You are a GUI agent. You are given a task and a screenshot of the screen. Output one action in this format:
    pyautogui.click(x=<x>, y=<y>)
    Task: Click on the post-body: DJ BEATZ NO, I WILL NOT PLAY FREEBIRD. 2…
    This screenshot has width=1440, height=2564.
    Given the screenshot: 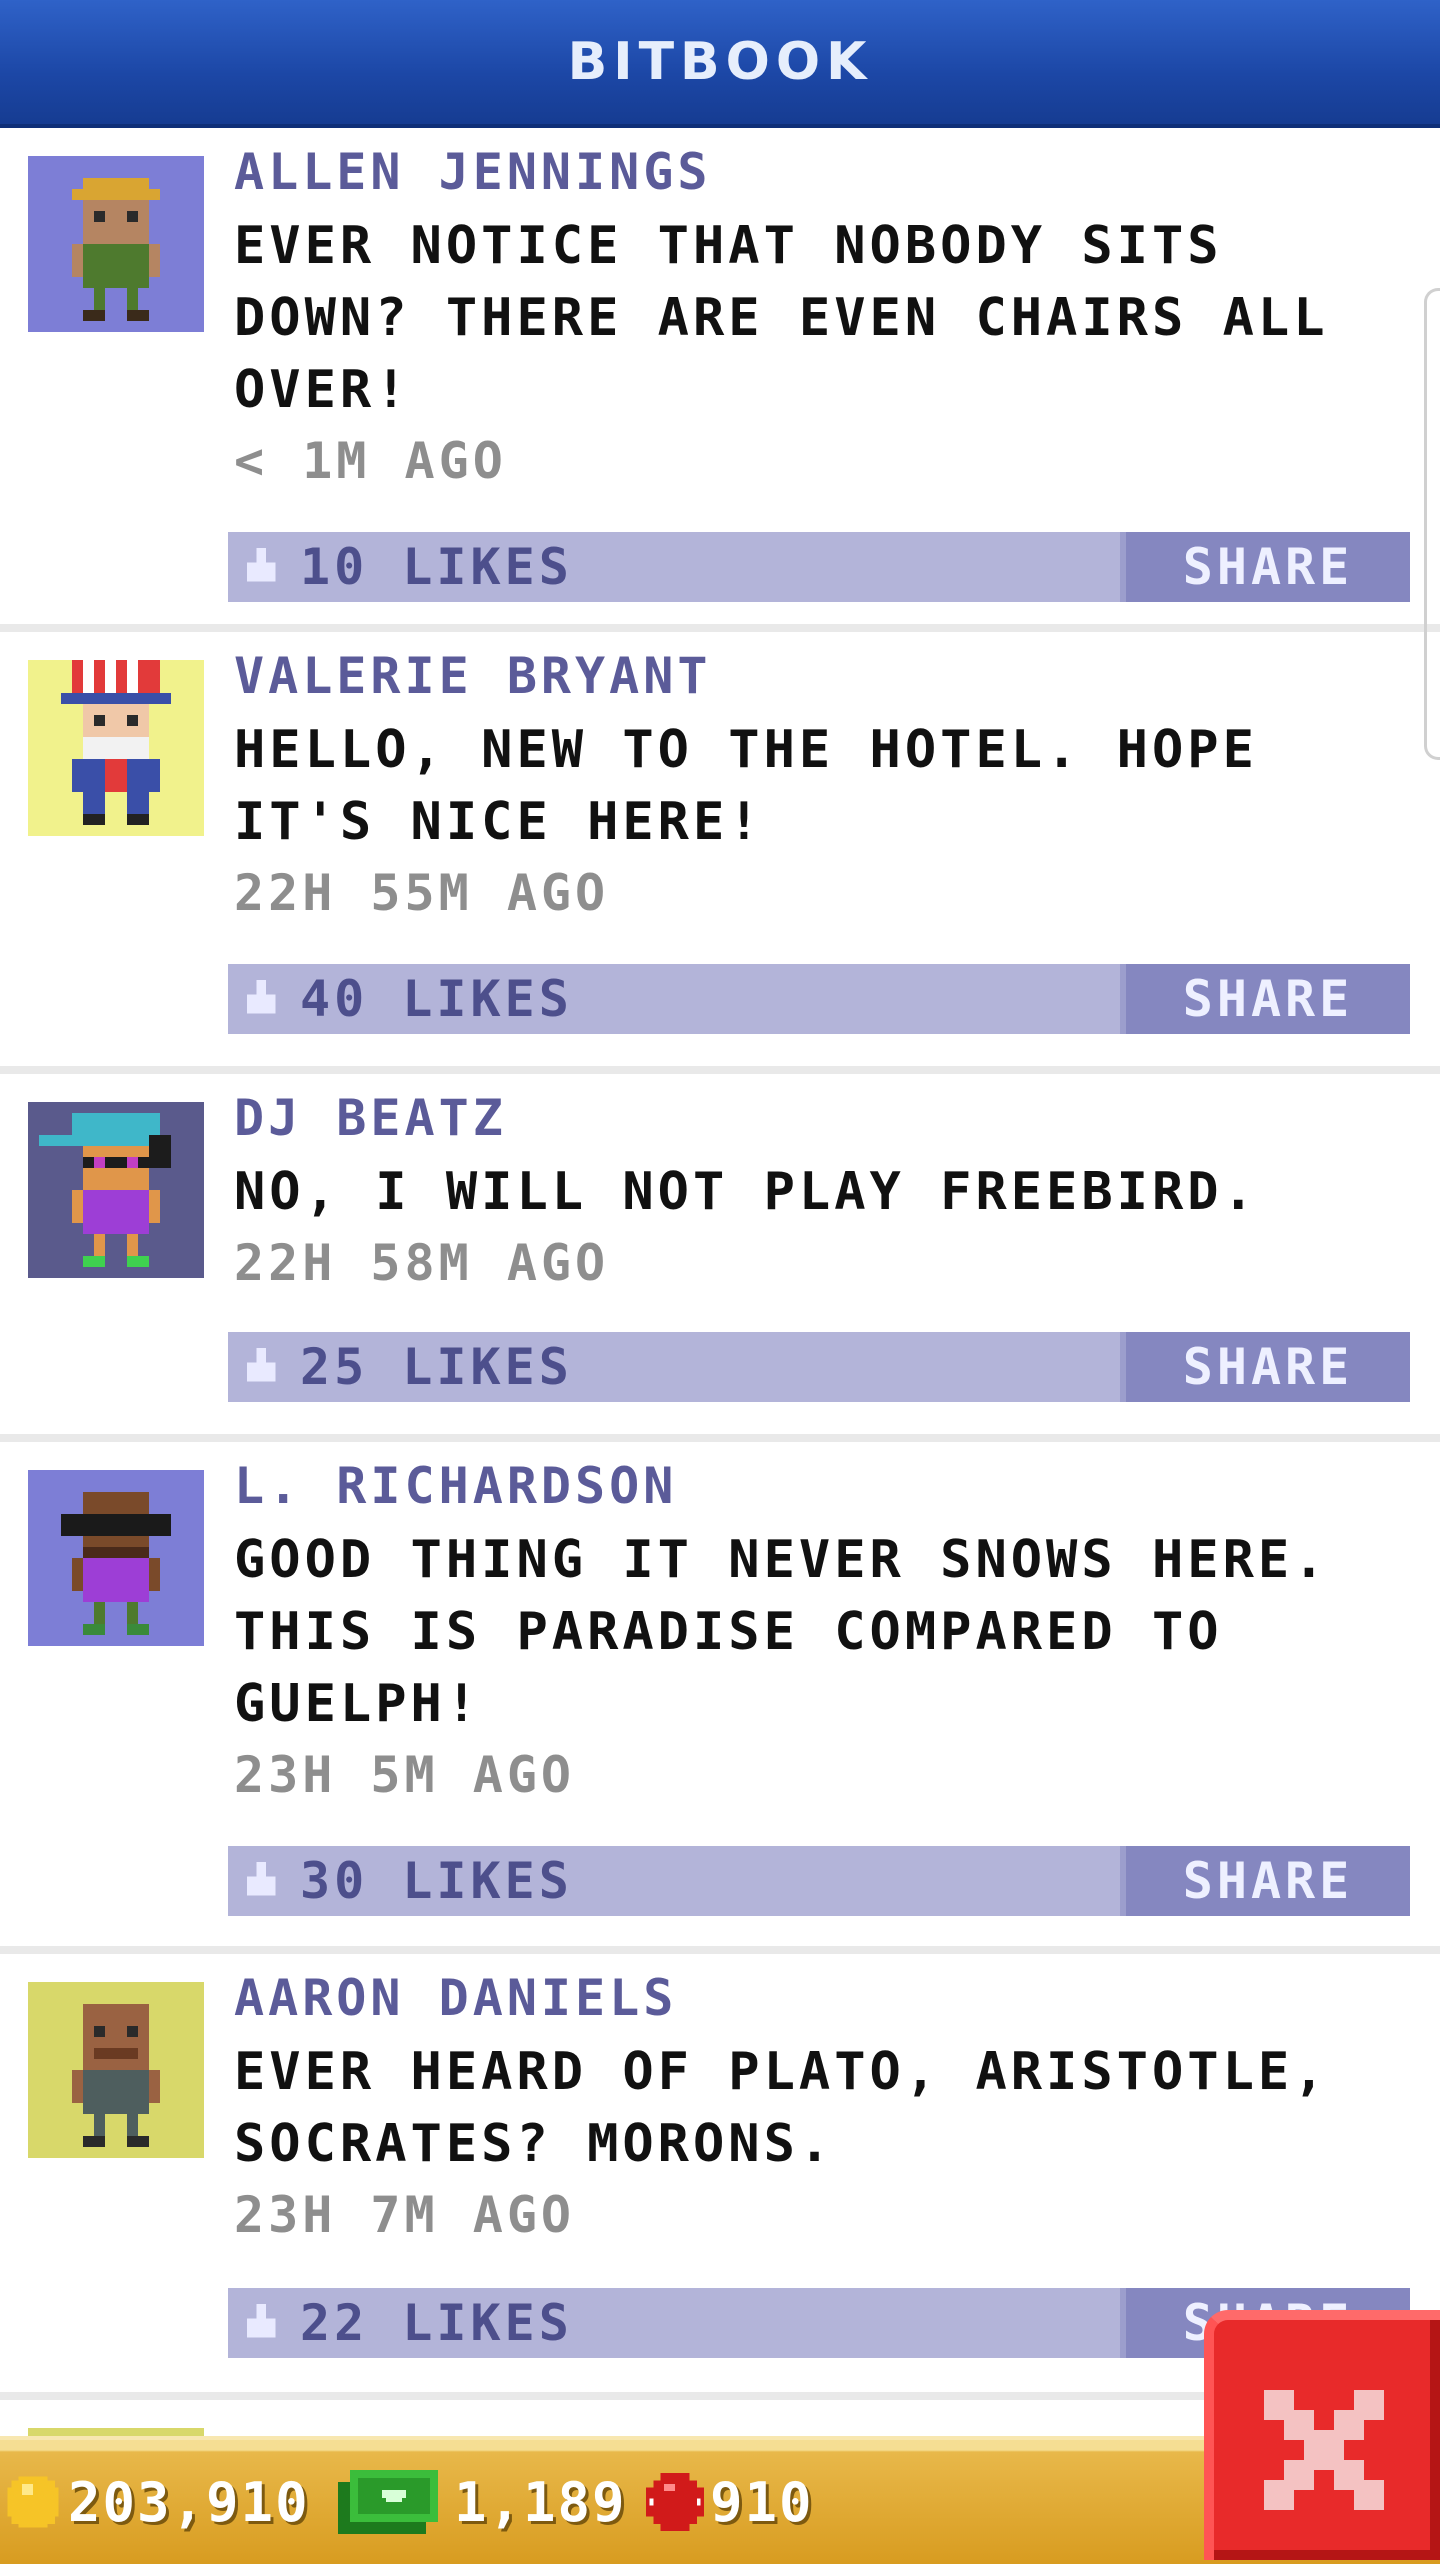 What is the action you would take?
    pyautogui.click(x=822, y=1193)
    